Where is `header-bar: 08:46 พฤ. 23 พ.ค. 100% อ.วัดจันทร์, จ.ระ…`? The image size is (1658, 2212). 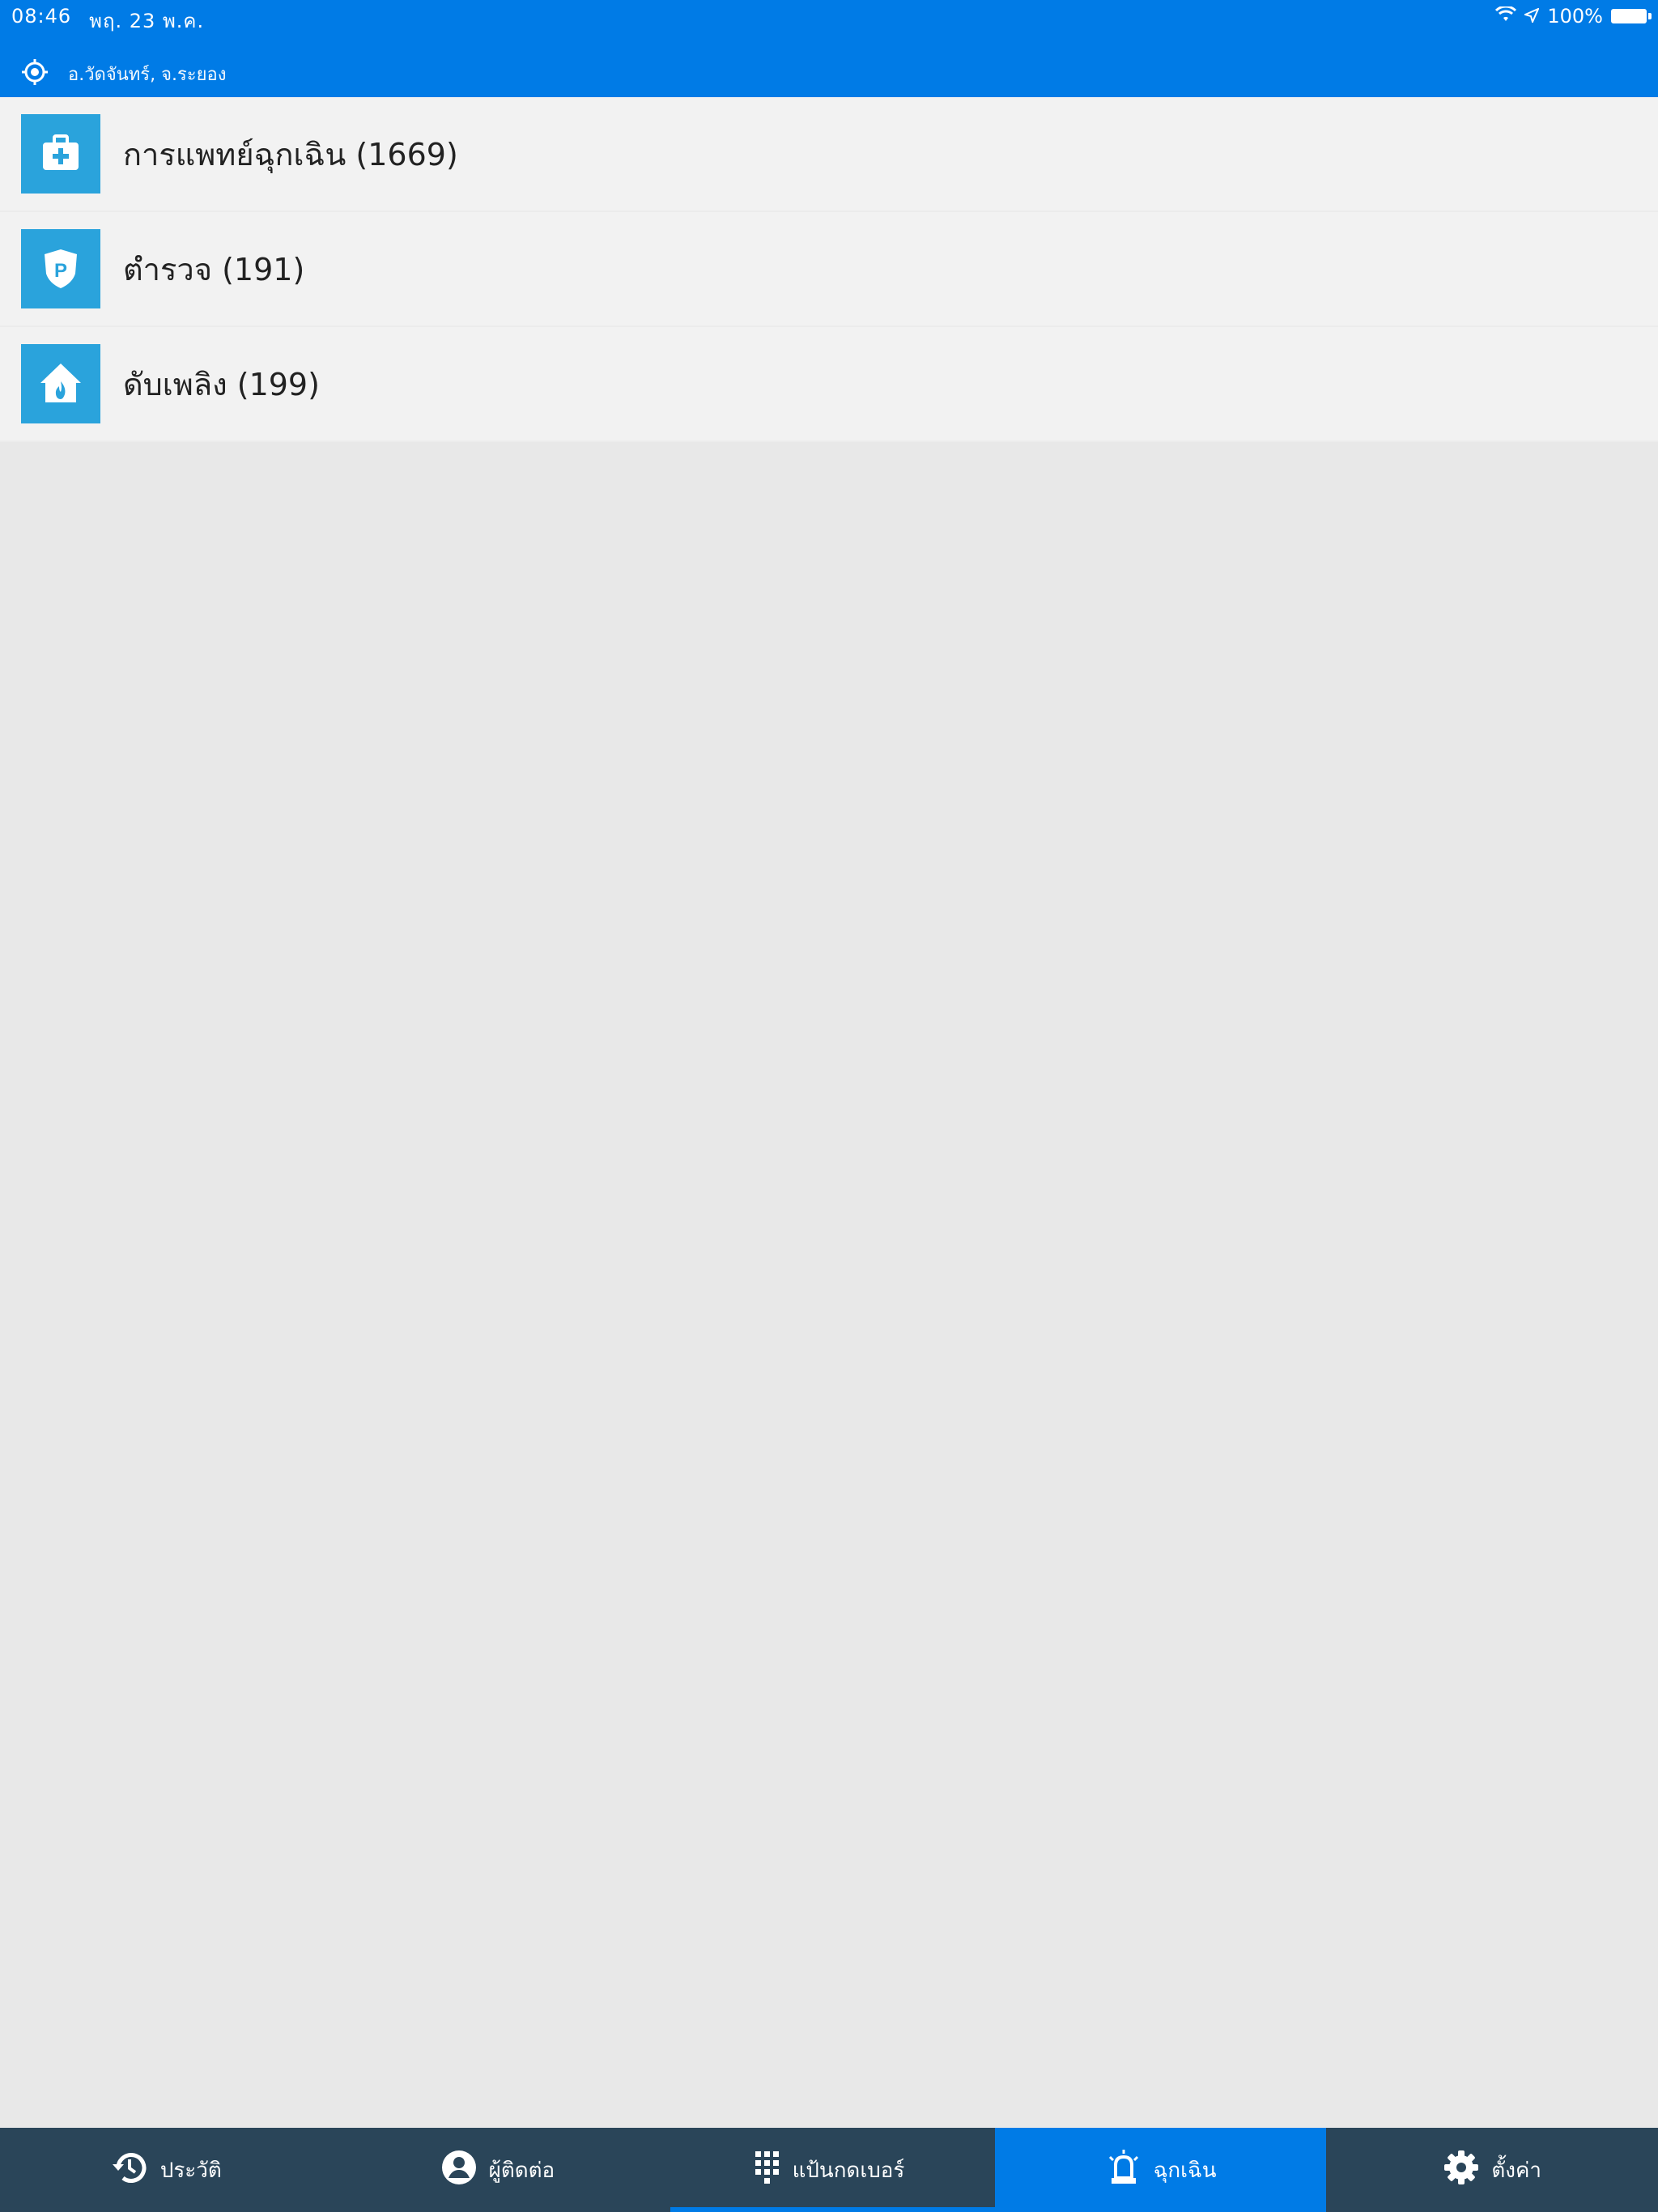
header-bar: 08:46 พฤ. 23 พ.ค. 100% อ.วัดจันทร์, จ.ระ… is located at coordinates (829, 49).